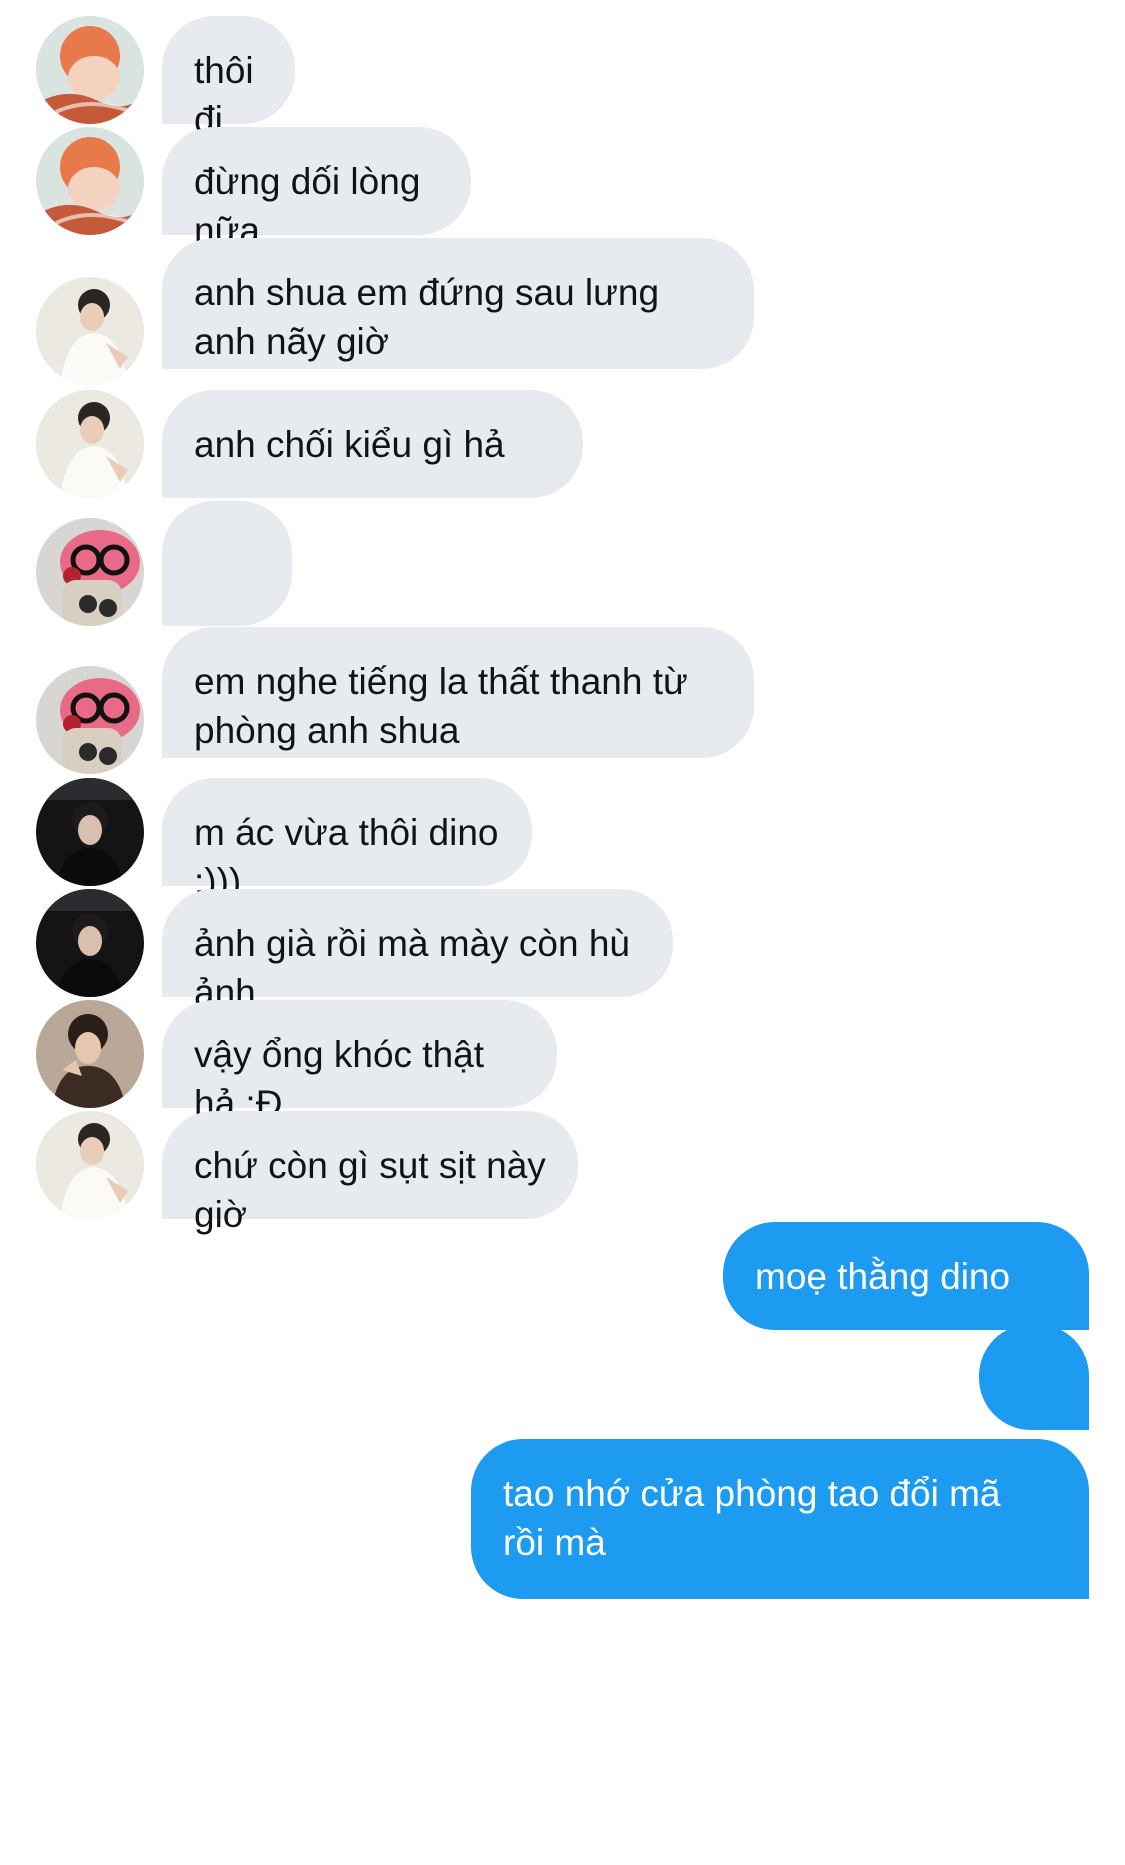 The height and width of the screenshot is (1865, 1125). What do you see at coordinates (228, 78) in the screenshot?
I see `message-bubble: thôi đi` at bounding box center [228, 78].